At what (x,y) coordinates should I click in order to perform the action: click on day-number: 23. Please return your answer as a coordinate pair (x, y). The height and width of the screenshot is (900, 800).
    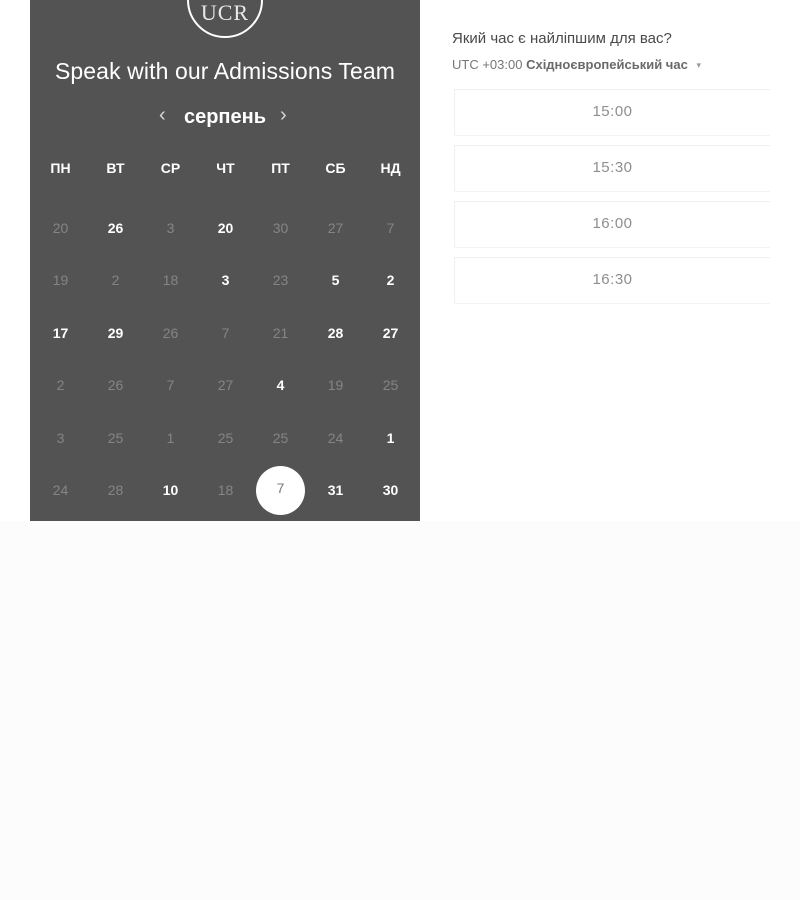
    Looking at the image, I should click on (280, 280).